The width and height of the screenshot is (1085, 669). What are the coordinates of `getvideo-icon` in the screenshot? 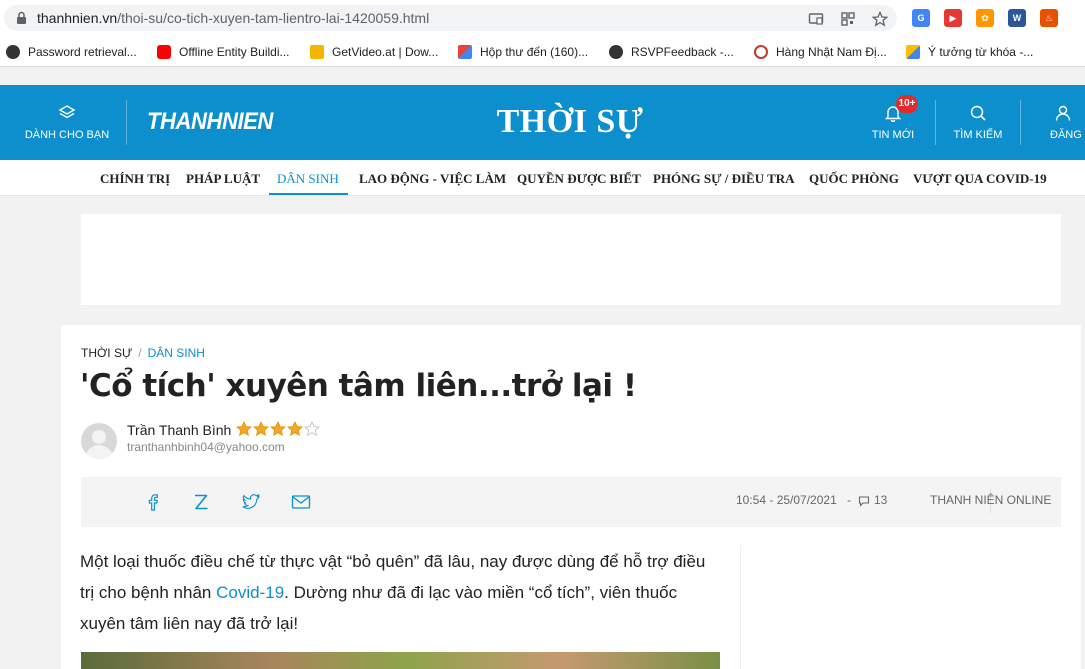 It's located at (317, 52).